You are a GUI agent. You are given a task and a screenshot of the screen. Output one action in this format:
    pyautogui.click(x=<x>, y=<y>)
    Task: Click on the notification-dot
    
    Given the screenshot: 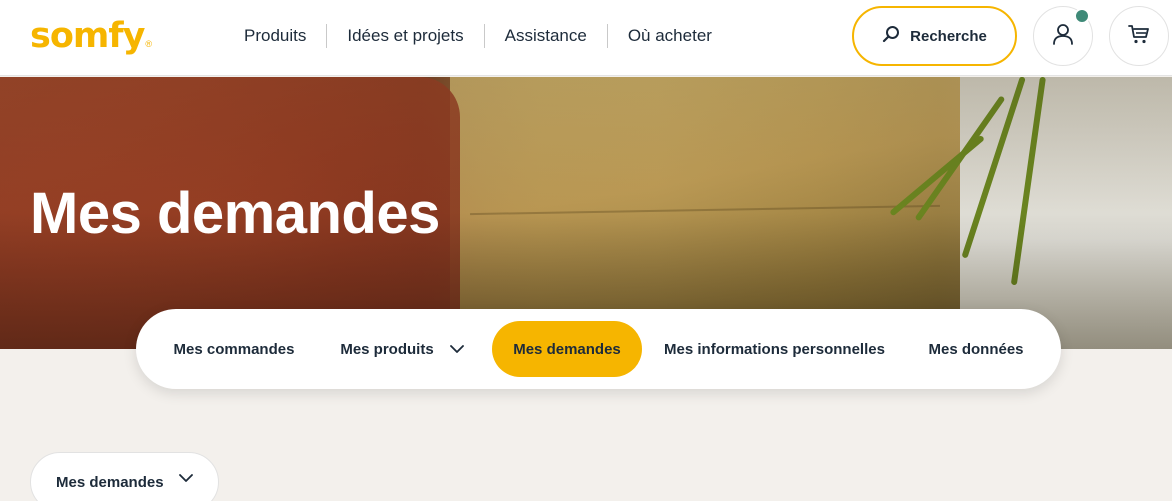 What is the action you would take?
    pyautogui.click(x=1082, y=16)
    